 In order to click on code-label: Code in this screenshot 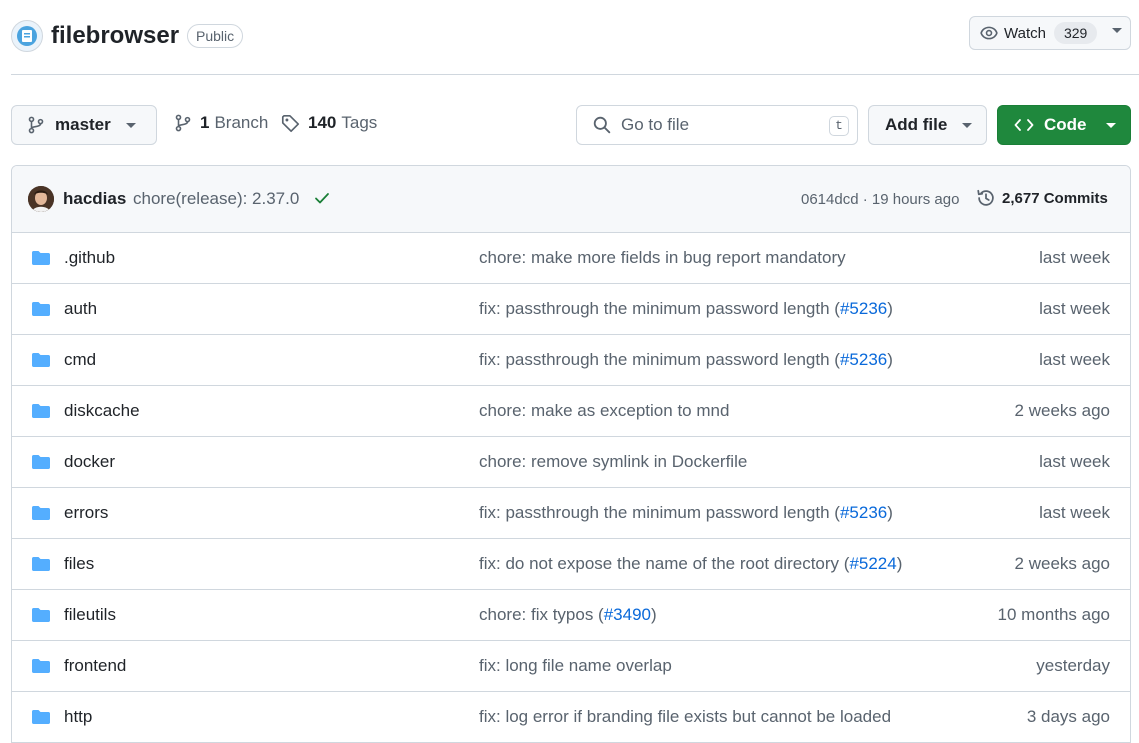, I will do `click(1065, 124)`.